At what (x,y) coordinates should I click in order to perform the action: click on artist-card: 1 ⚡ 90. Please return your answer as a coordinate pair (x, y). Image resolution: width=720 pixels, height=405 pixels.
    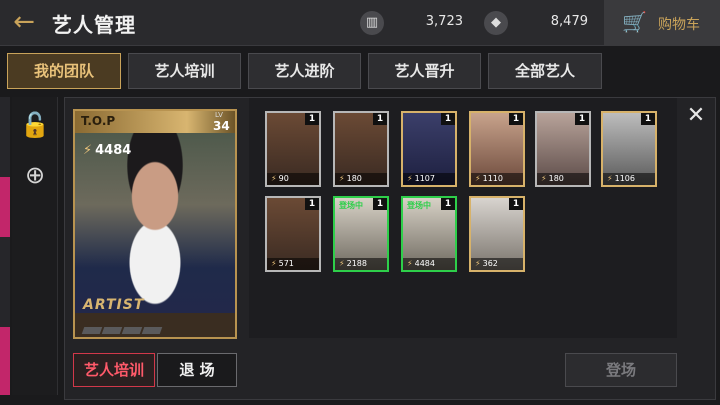
    Looking at the image, I should click on (293, 149).